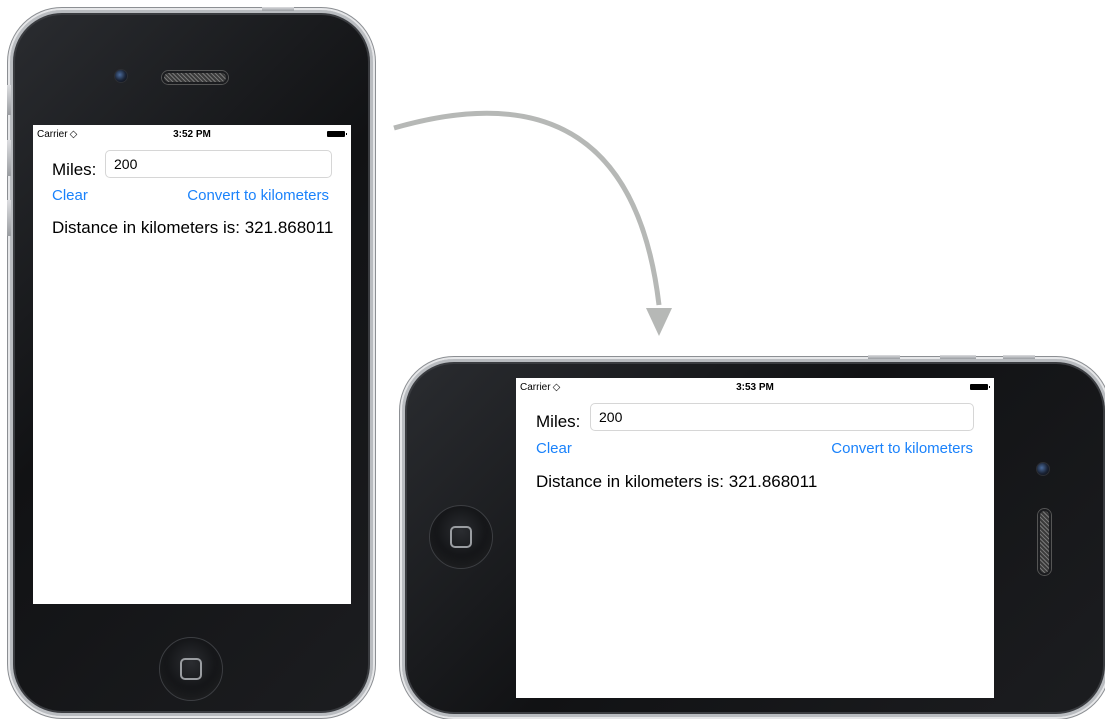  I want to click on rotate-arrow-icon, so click(532, 223).